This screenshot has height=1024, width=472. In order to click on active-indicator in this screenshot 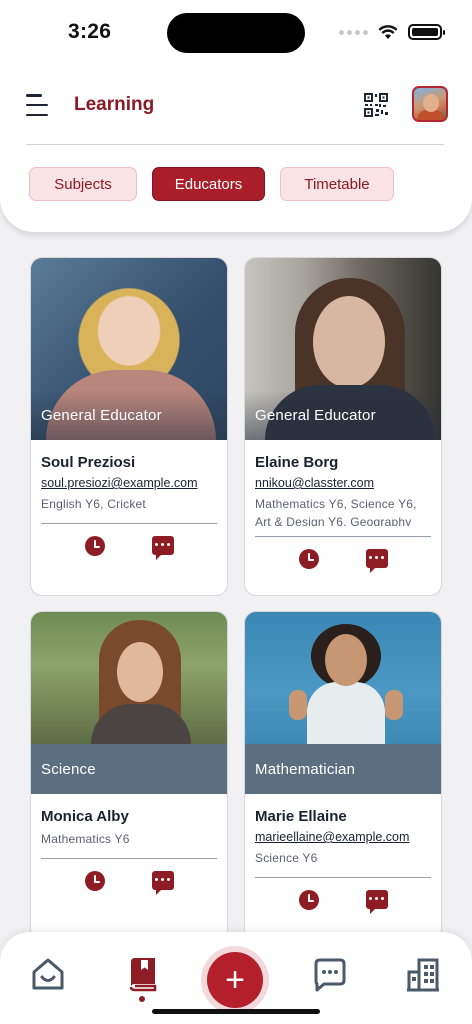, I will do `click(142, 999)`.